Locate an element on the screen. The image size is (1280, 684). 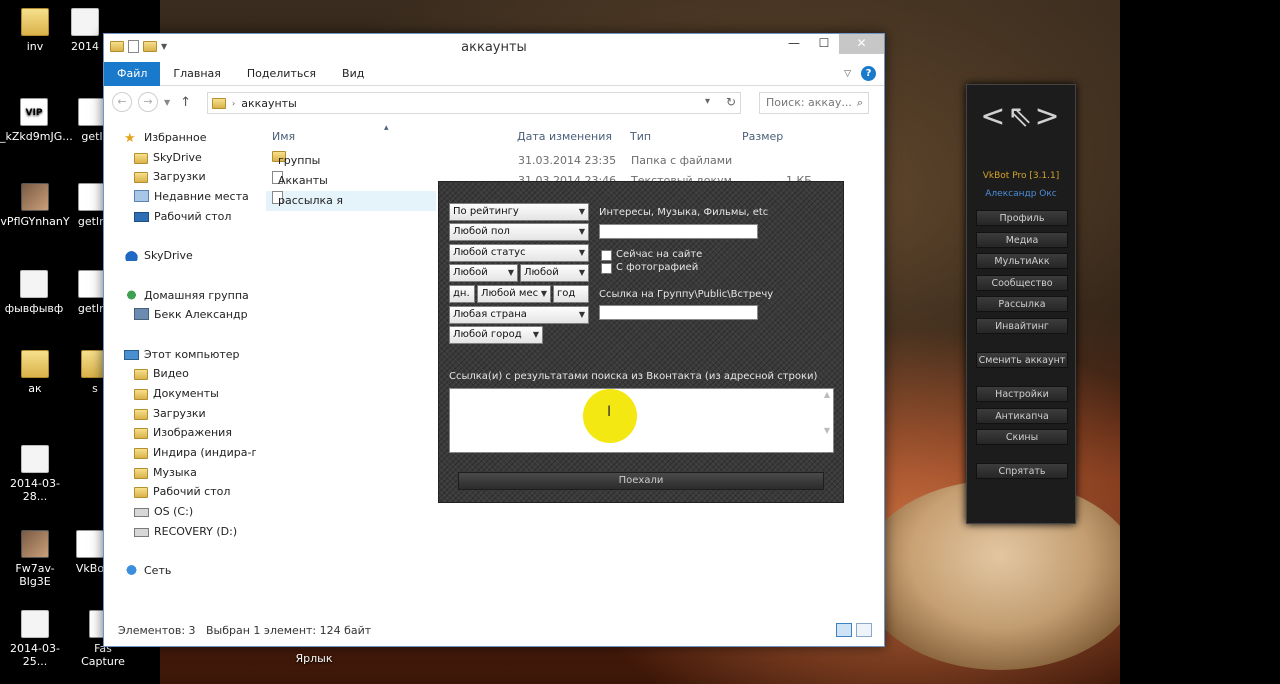
refresh-icon: ↻ is located at coordinates (731, 102).